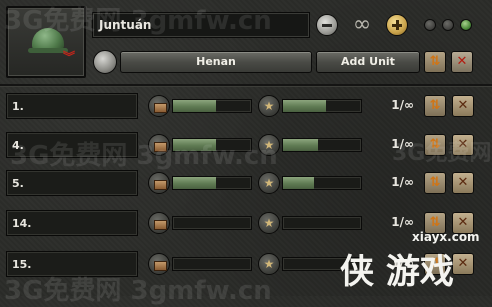  I want to click on unit-slot-label: 1., so click(72, 106).